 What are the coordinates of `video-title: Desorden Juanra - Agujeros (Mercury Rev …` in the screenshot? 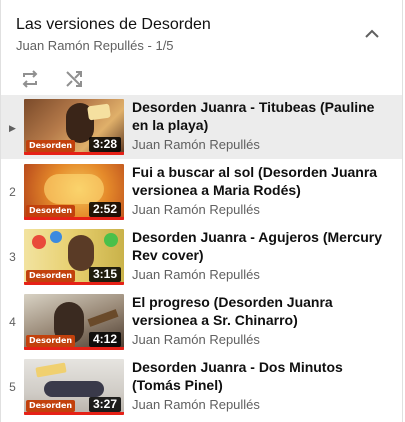 It's located at (263, 246).